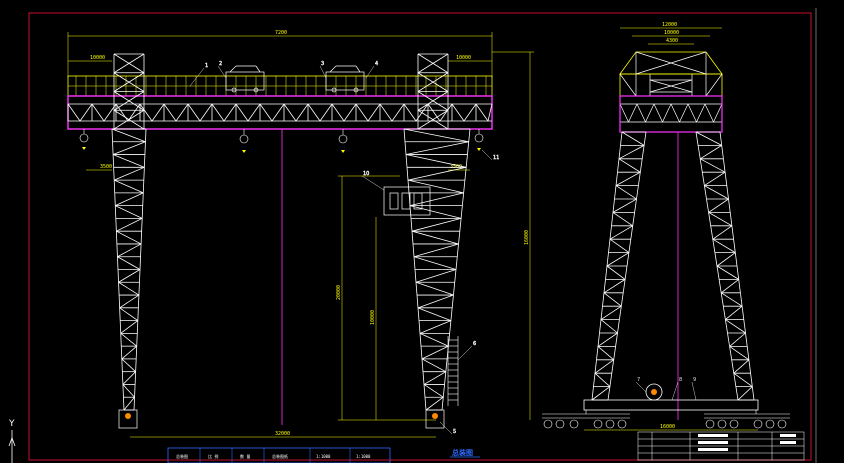 The width and height of the screenshot is (844, 463). Describe the element at coordinates (206, 66) in the screenshot. I see `callout-1: 1` at that location.